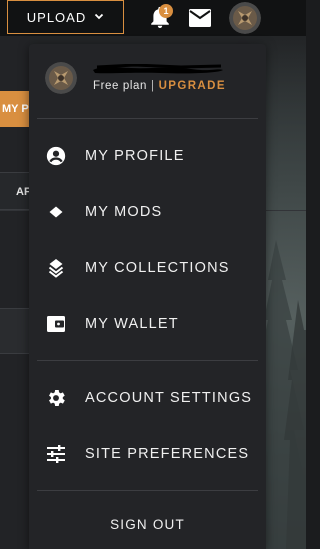  What do you see at coordinates (56, 454) in the screenshot?
I see `sliders-icon` at bounding box center [56, 454].